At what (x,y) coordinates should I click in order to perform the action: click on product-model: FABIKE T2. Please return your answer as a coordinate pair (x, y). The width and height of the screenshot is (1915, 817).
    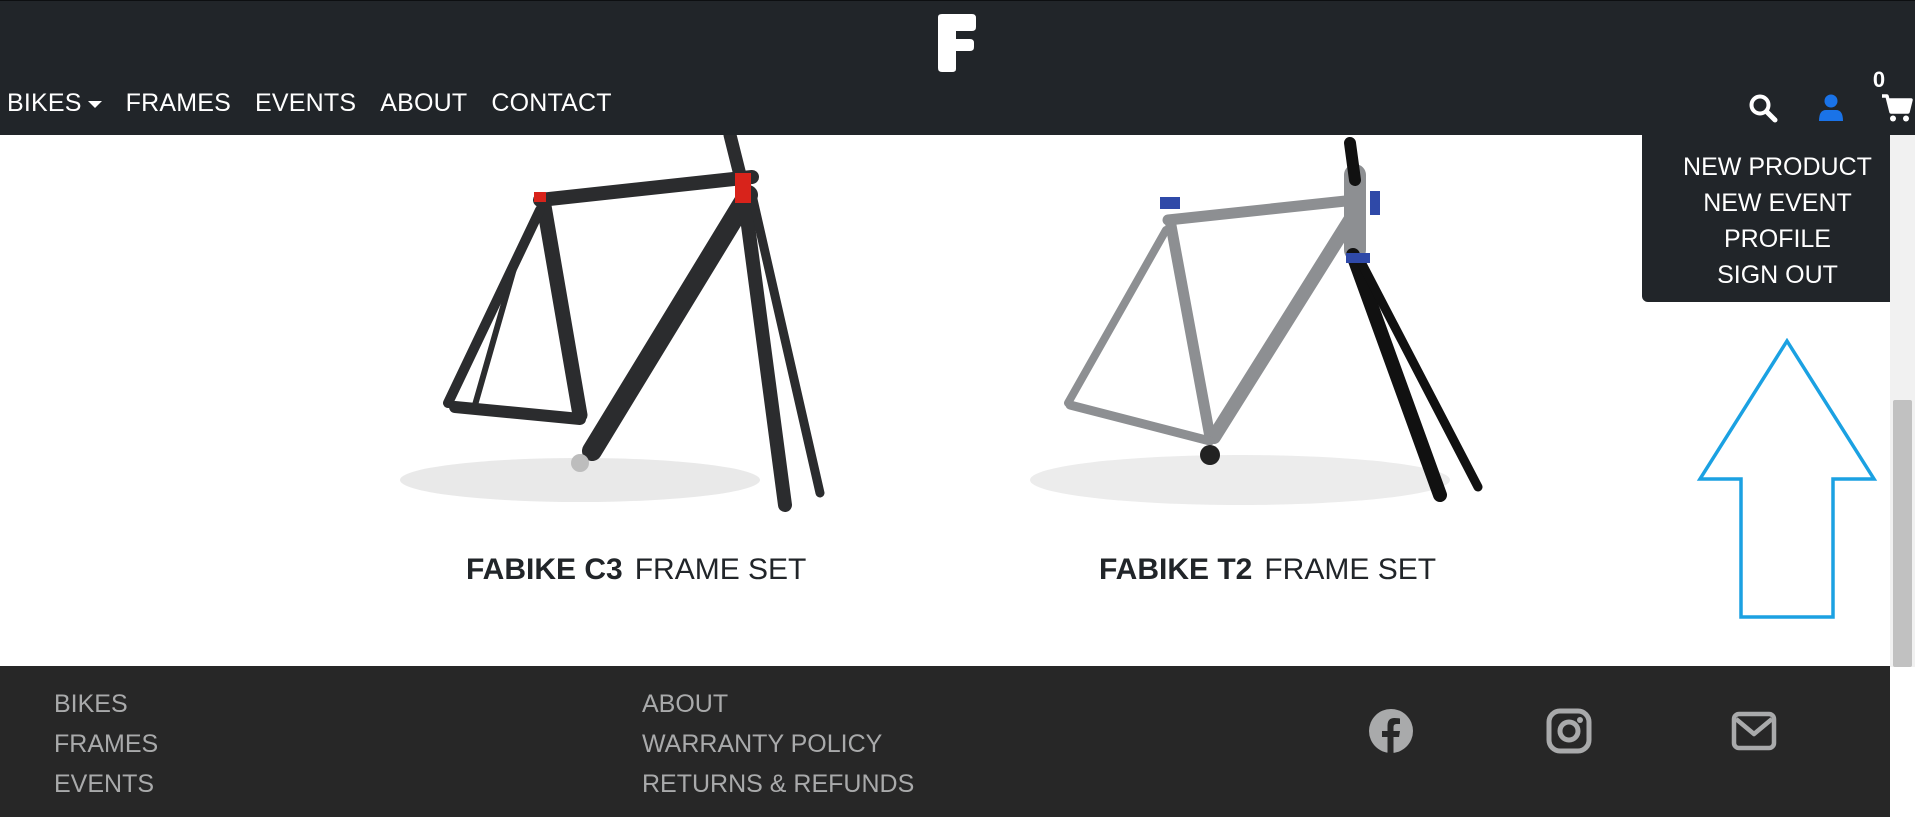
    Looking at the image, I should click on (1176, 569).